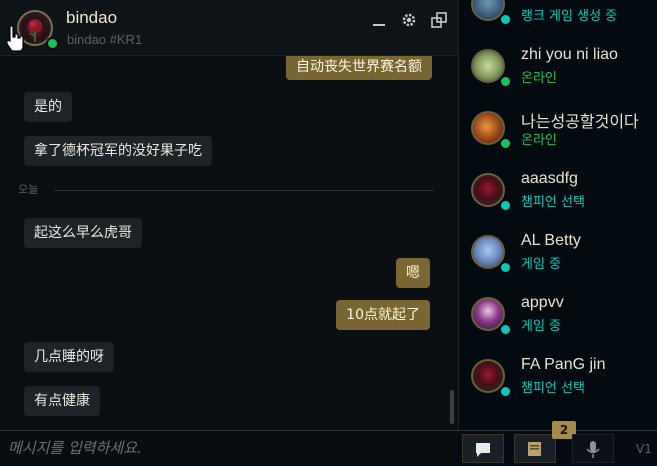 The width and height of the screenshot is (657, 466). I want to click on minimize-icon, so click(379, 22).